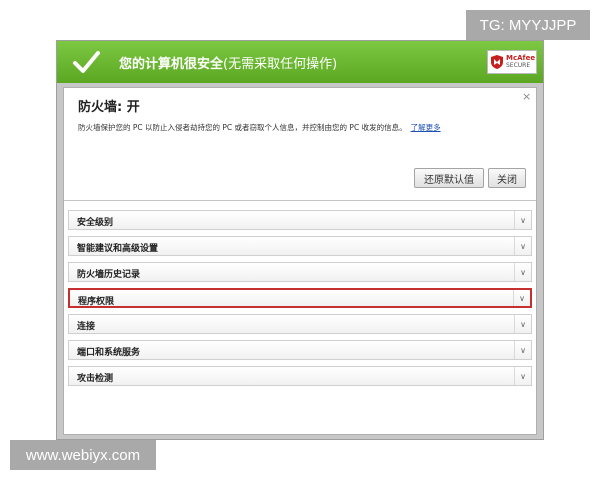 Image resolution: width=600 pixels, height=480 pixels. Describe the element at coordinates (109, 275) in the screenshot. I see `section-label: 防火墙历史记录` at that location.